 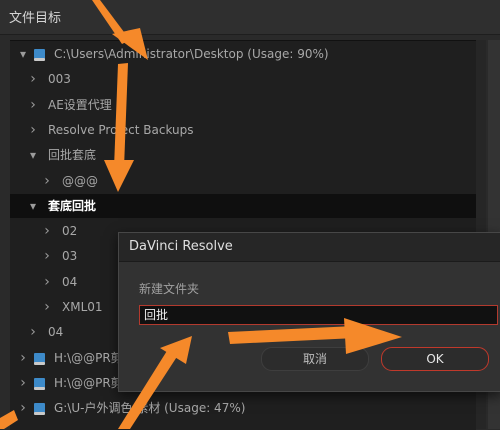 I want to click on tree-row: ▾ 套底回批, so click(x=243, y=205).